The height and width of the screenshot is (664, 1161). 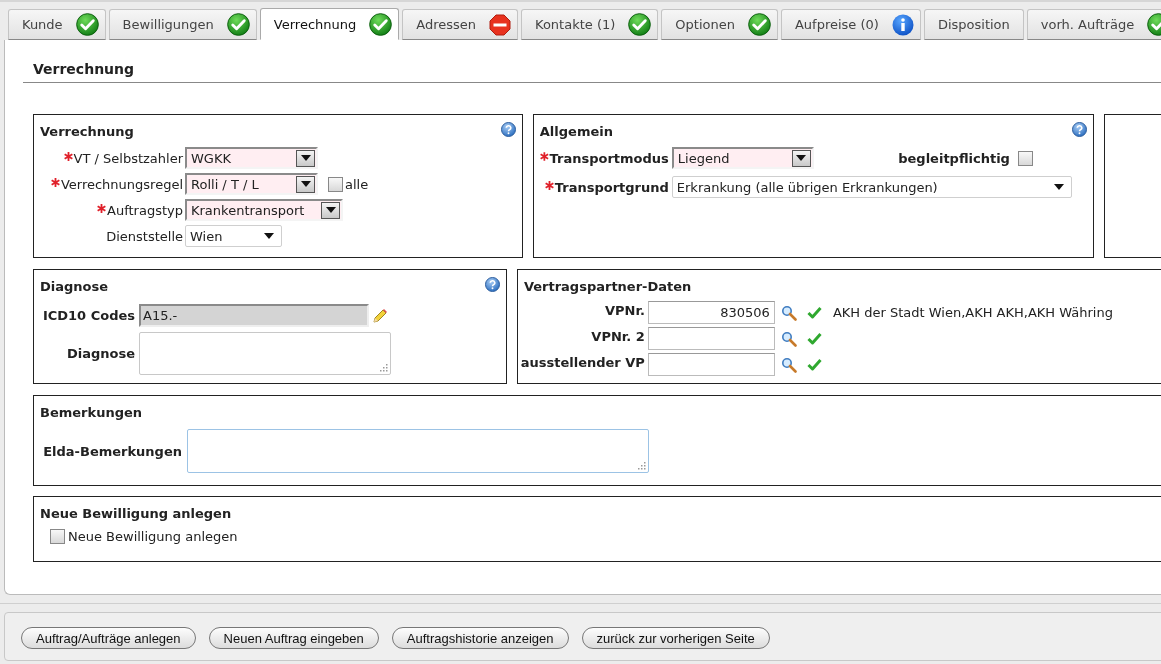 What do you see at coordinates (611, 187) in the screenshot?
I see `field-label: Transportgrund` at bounding box center [611, 187].